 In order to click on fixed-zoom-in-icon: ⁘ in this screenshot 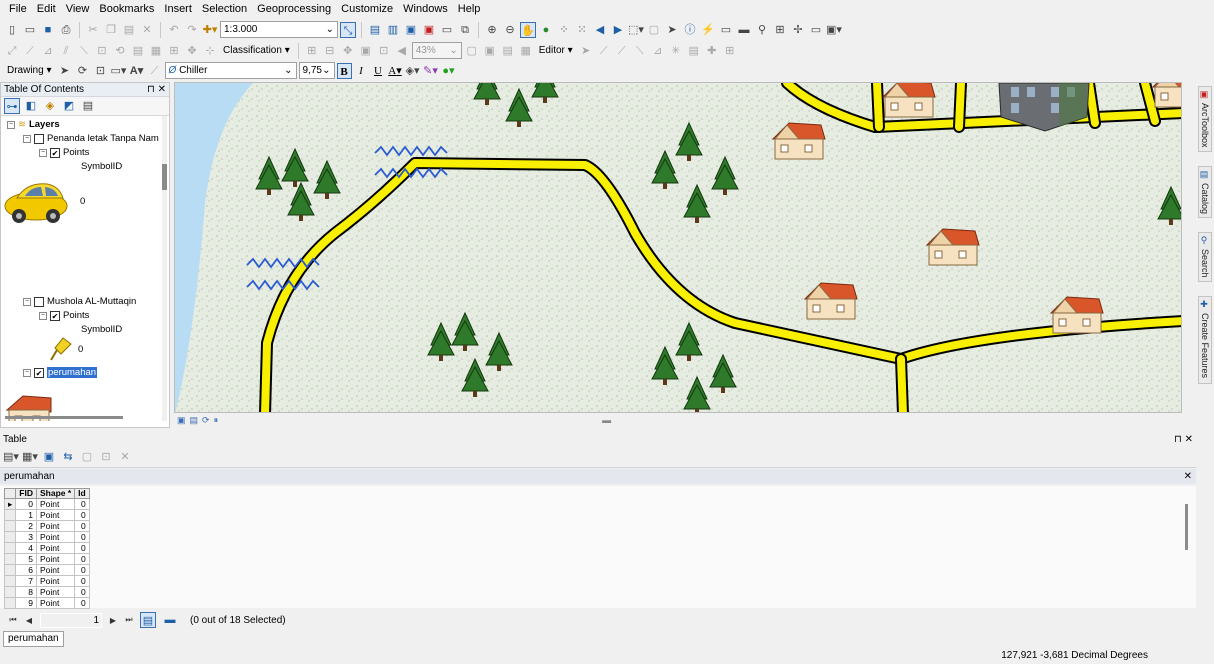, I will do `click(564, 30)`.